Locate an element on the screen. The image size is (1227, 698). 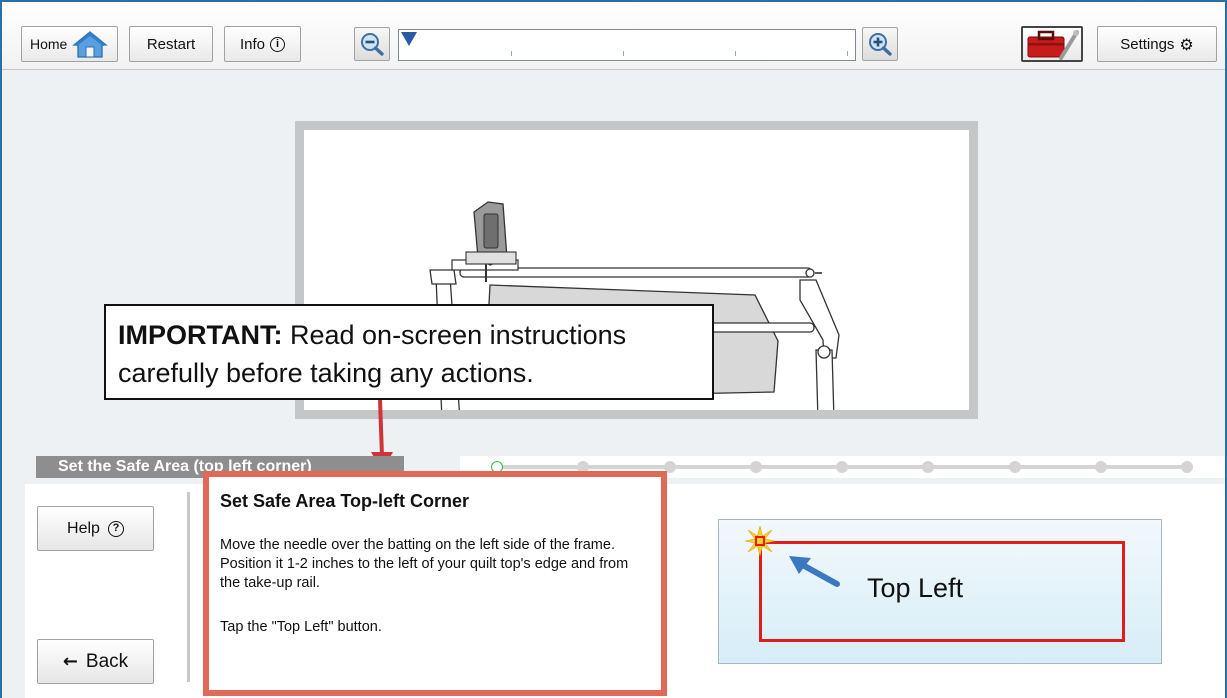
zoom-out-button is located at coordinates (372, 44).